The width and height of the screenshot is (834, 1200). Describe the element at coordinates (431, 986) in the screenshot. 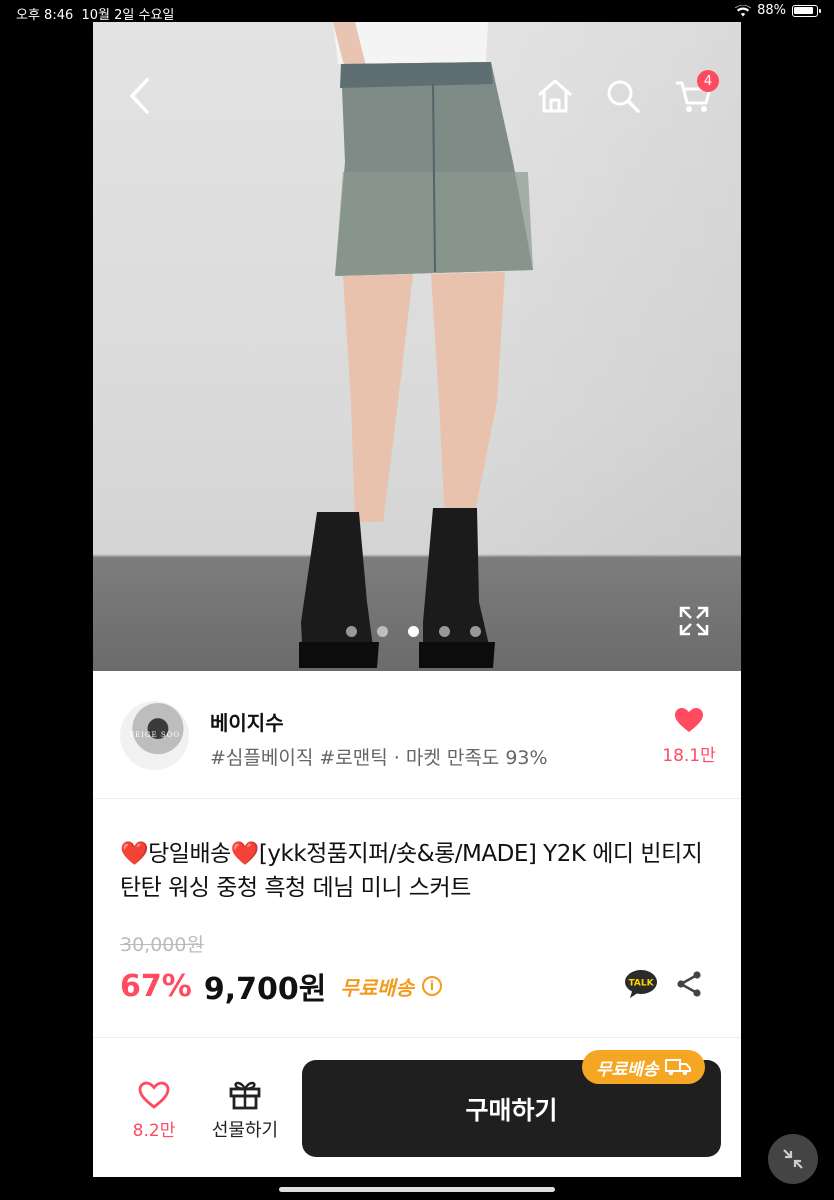

I see `info-icon: i` at that location.